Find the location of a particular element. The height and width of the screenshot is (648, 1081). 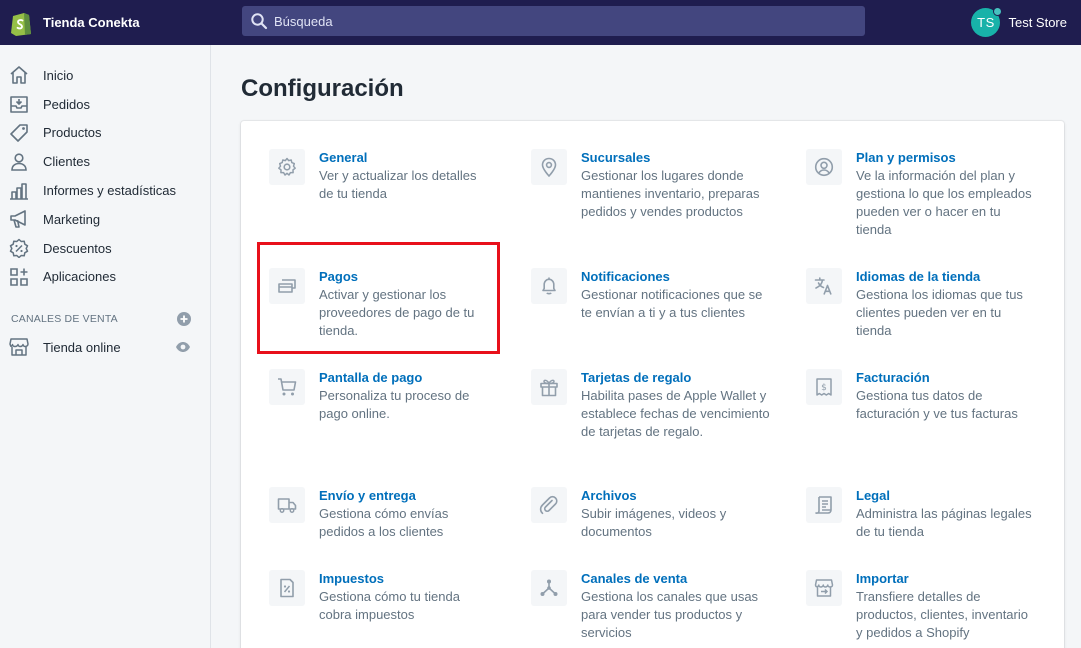

setting-title: Legal is located at coordinates (946, 496).